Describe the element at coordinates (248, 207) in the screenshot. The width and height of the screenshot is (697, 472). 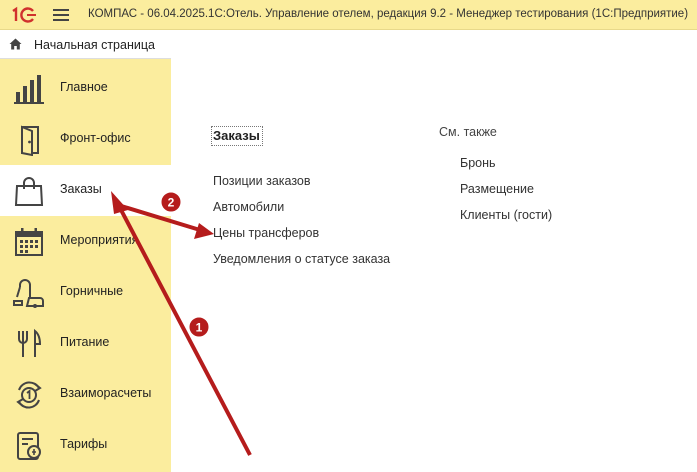
I see `link-cars: Автомобили` at that location.